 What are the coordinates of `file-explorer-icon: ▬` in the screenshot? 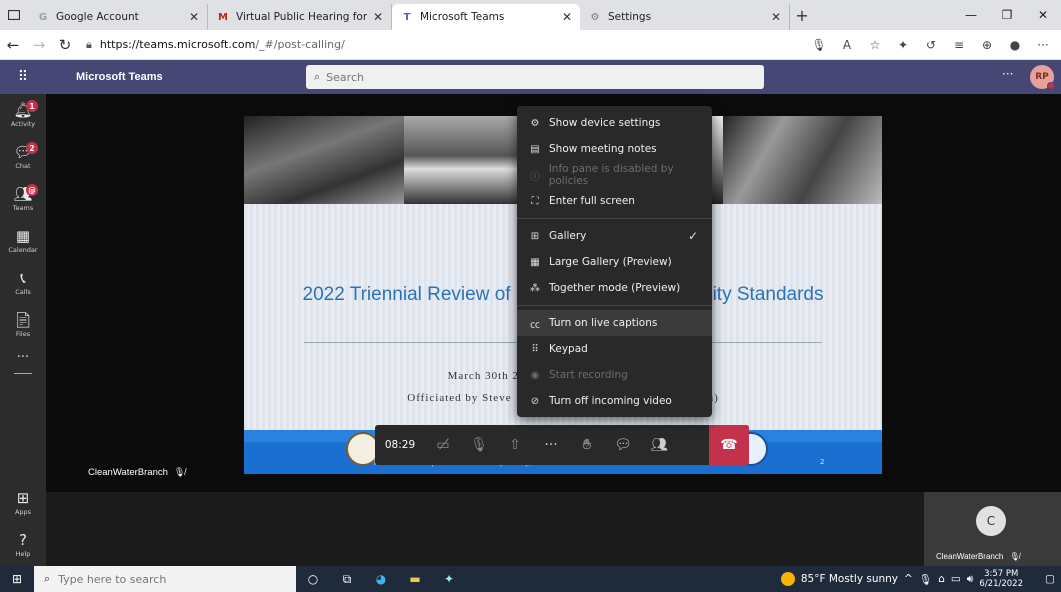 It's located at (415, 579).